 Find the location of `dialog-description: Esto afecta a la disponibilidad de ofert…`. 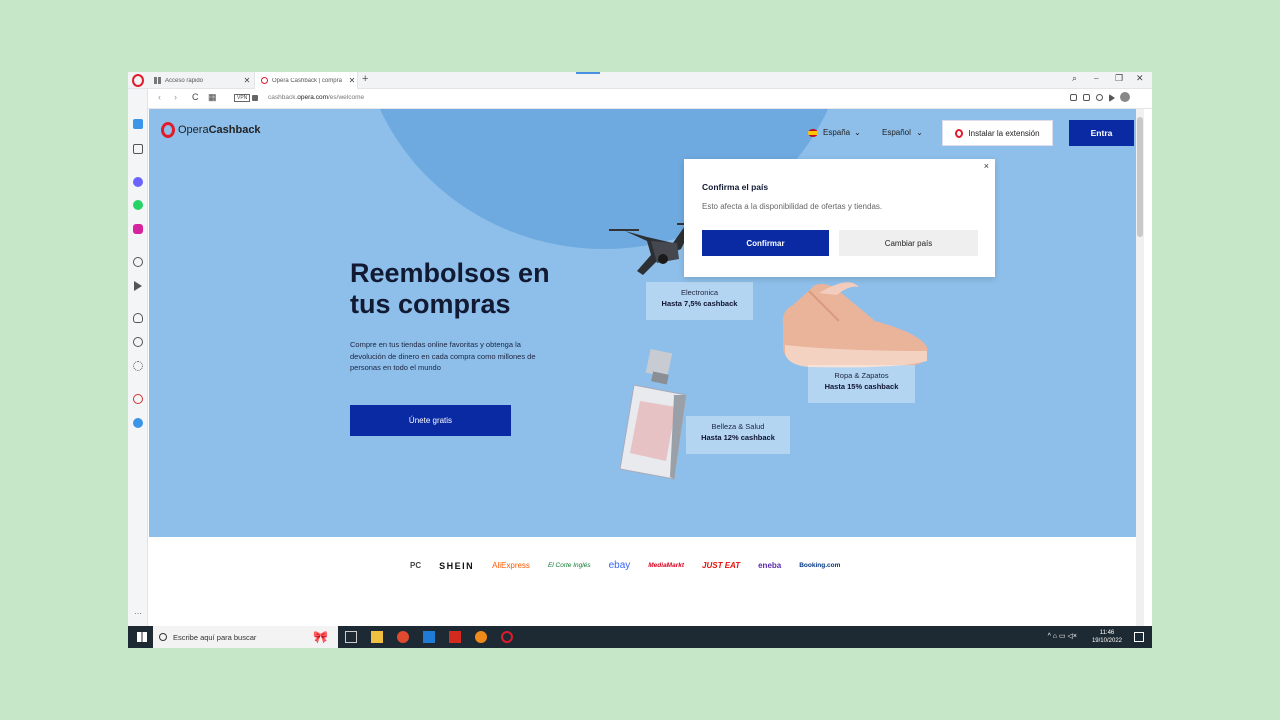

dialog-description: Esto afecta a la disponibilidad de ofert… is located at coordinates (792, 206).